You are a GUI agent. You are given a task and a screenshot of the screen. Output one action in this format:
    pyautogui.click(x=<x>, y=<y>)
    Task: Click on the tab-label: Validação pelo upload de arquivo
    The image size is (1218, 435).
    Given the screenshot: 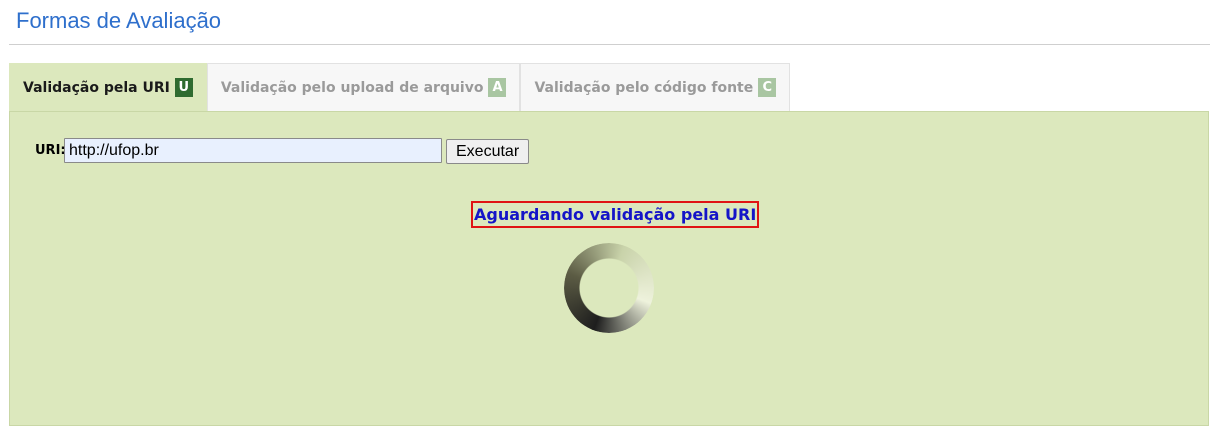 What is the action you would take?
    pyautogui.click(x=352, y=87)
    